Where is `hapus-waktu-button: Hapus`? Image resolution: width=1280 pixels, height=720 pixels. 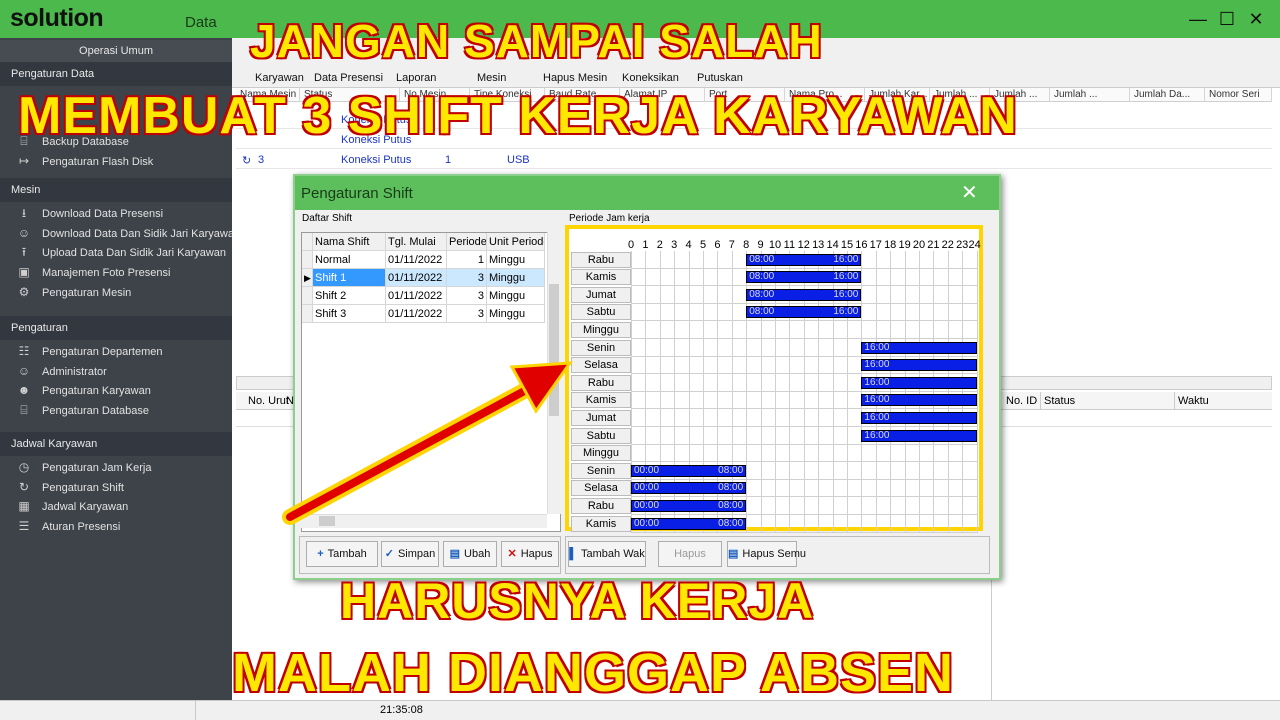 hapus-waktu-button: Hapus is located at coordinates (690, 554).